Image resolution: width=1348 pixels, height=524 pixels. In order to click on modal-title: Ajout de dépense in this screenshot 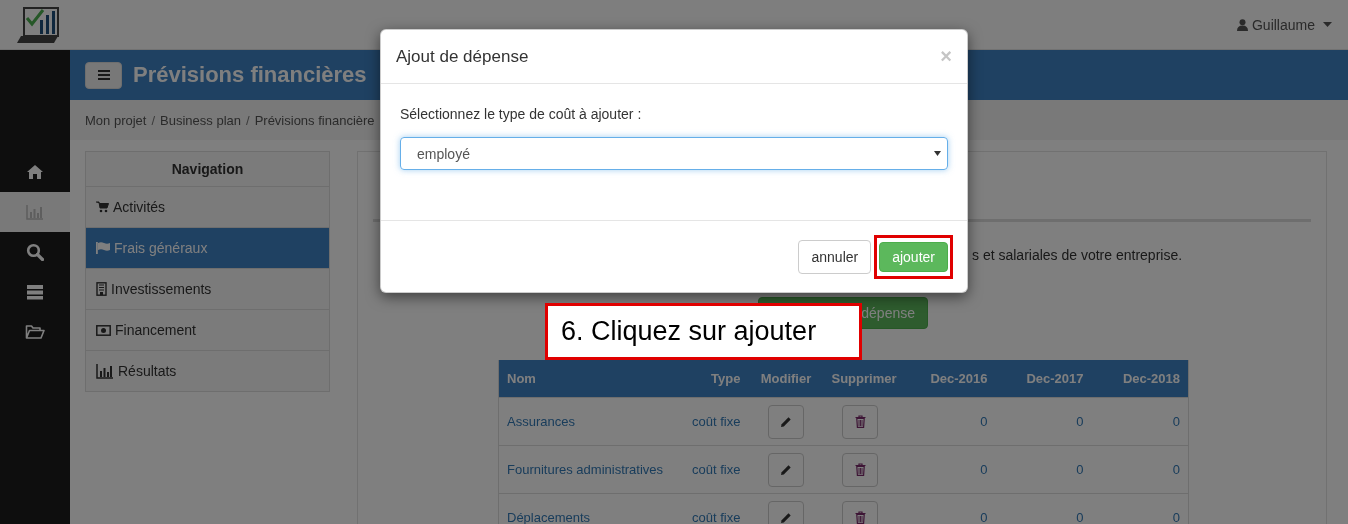, I will do `click(462, 56)`.